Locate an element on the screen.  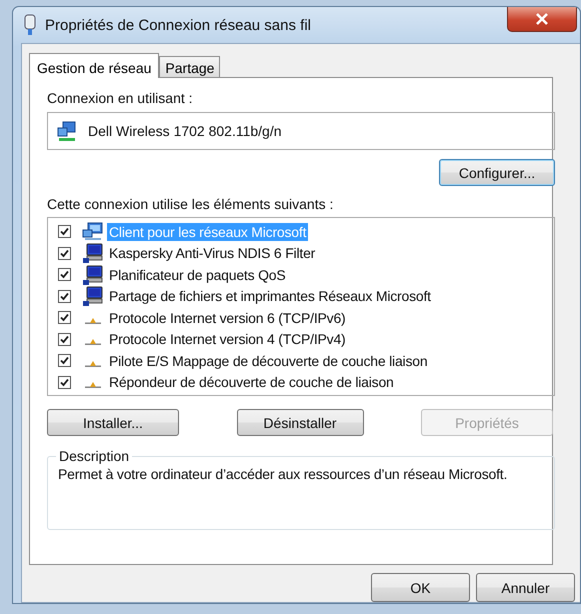
list-item: Partage de fichiers et imprimantes Réseaux Microsoft is located at coordinates (270, 296).